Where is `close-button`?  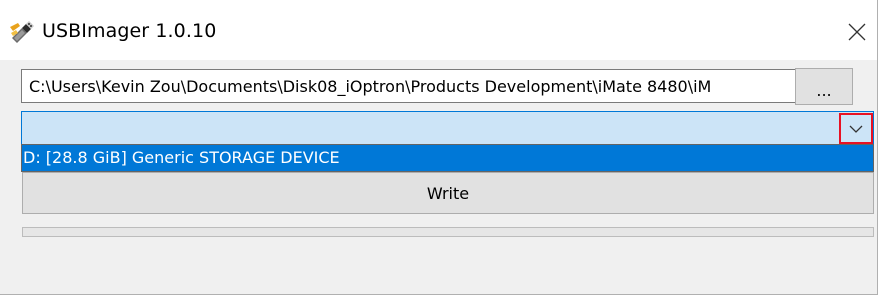 close-button is located at coordinates (856, 32).